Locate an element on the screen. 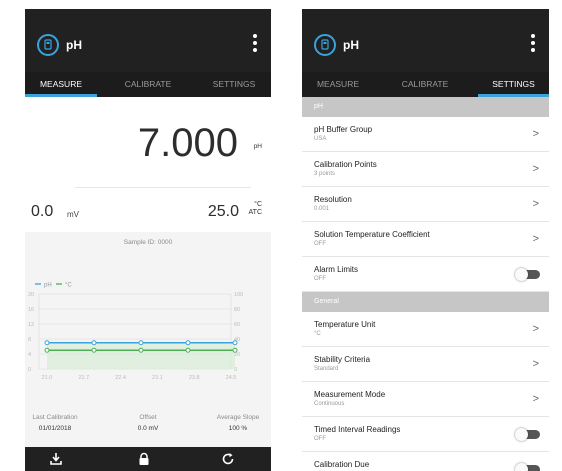 The height and width of the screenshot is (471, 562). offset-label: Offset is located at coordinates (148, 417).